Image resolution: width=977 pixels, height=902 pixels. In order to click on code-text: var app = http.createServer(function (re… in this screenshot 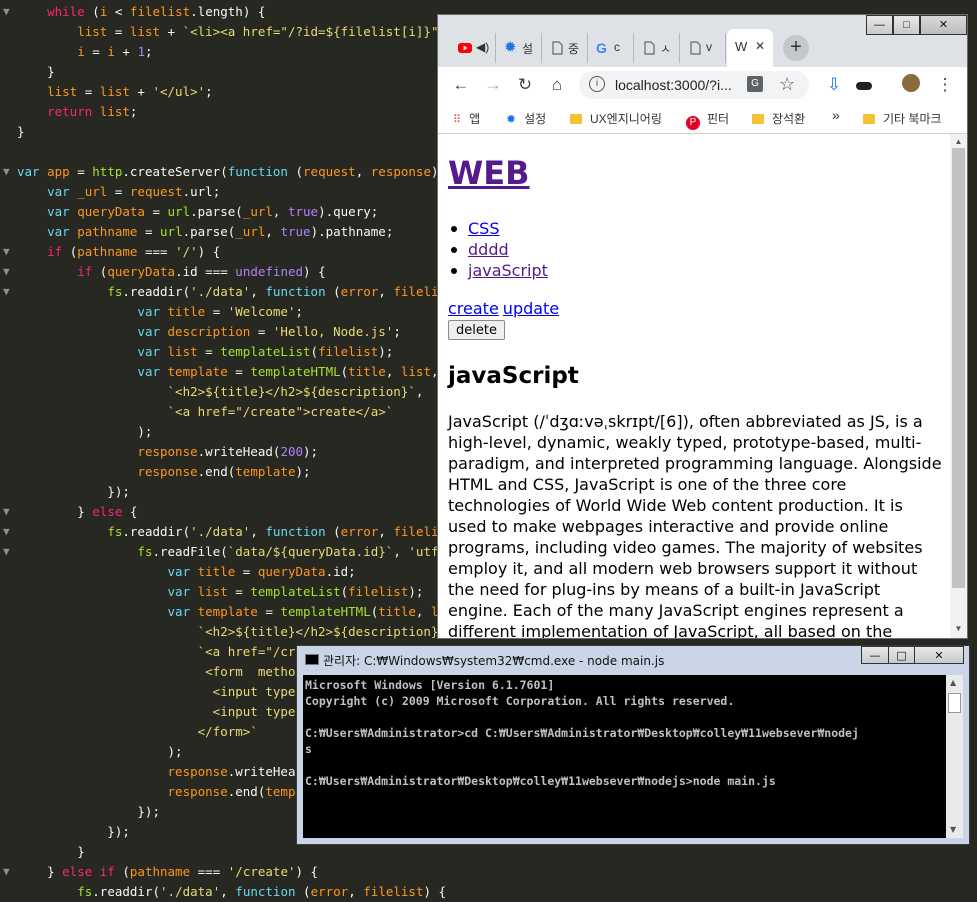, I will do `click(235, 171)`.